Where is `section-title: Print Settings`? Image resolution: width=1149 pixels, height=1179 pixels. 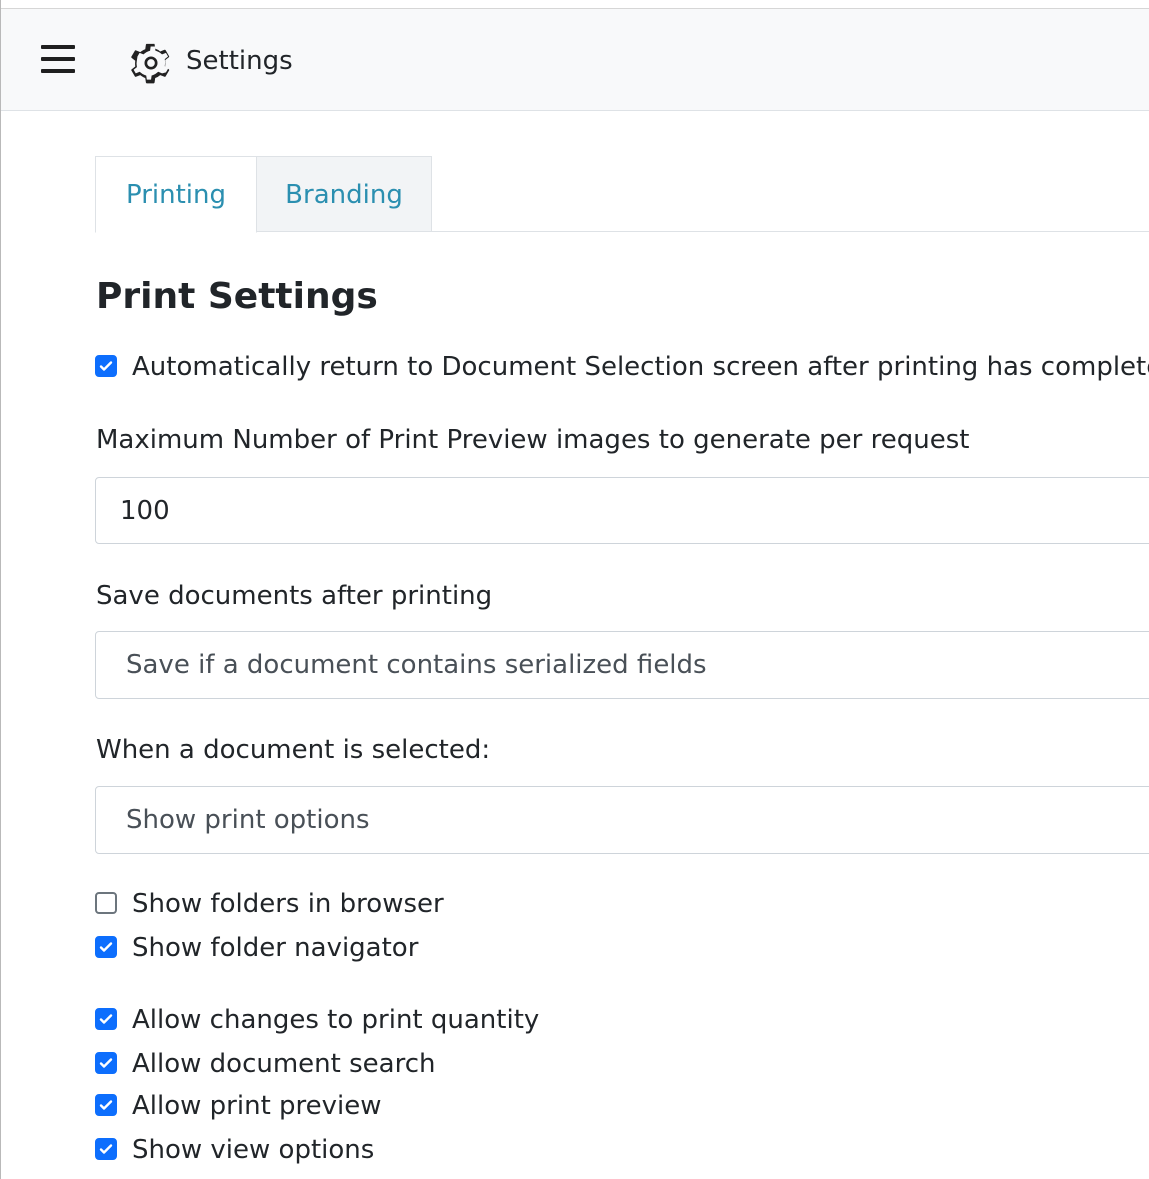 section-title: Print Settings is located at coordinates (237, 296).